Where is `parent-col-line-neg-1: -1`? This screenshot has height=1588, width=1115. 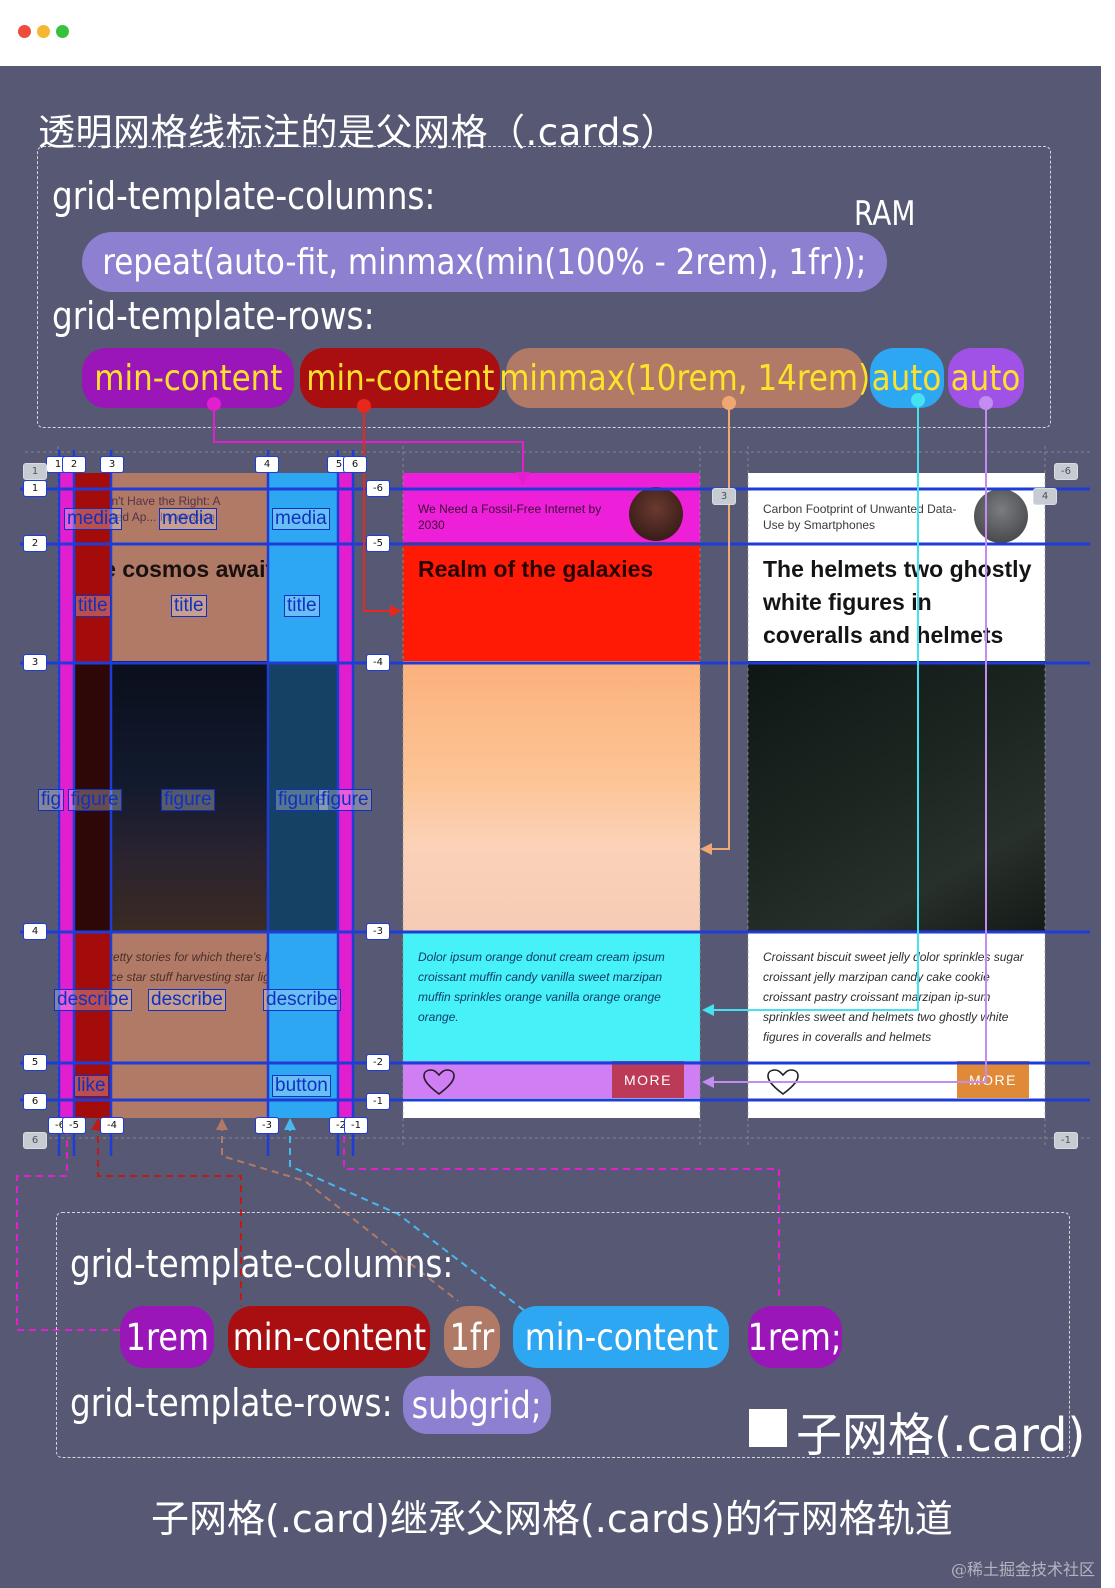
parent-col-line-neg-1: -1 is located at coordinates (1066, 1140).